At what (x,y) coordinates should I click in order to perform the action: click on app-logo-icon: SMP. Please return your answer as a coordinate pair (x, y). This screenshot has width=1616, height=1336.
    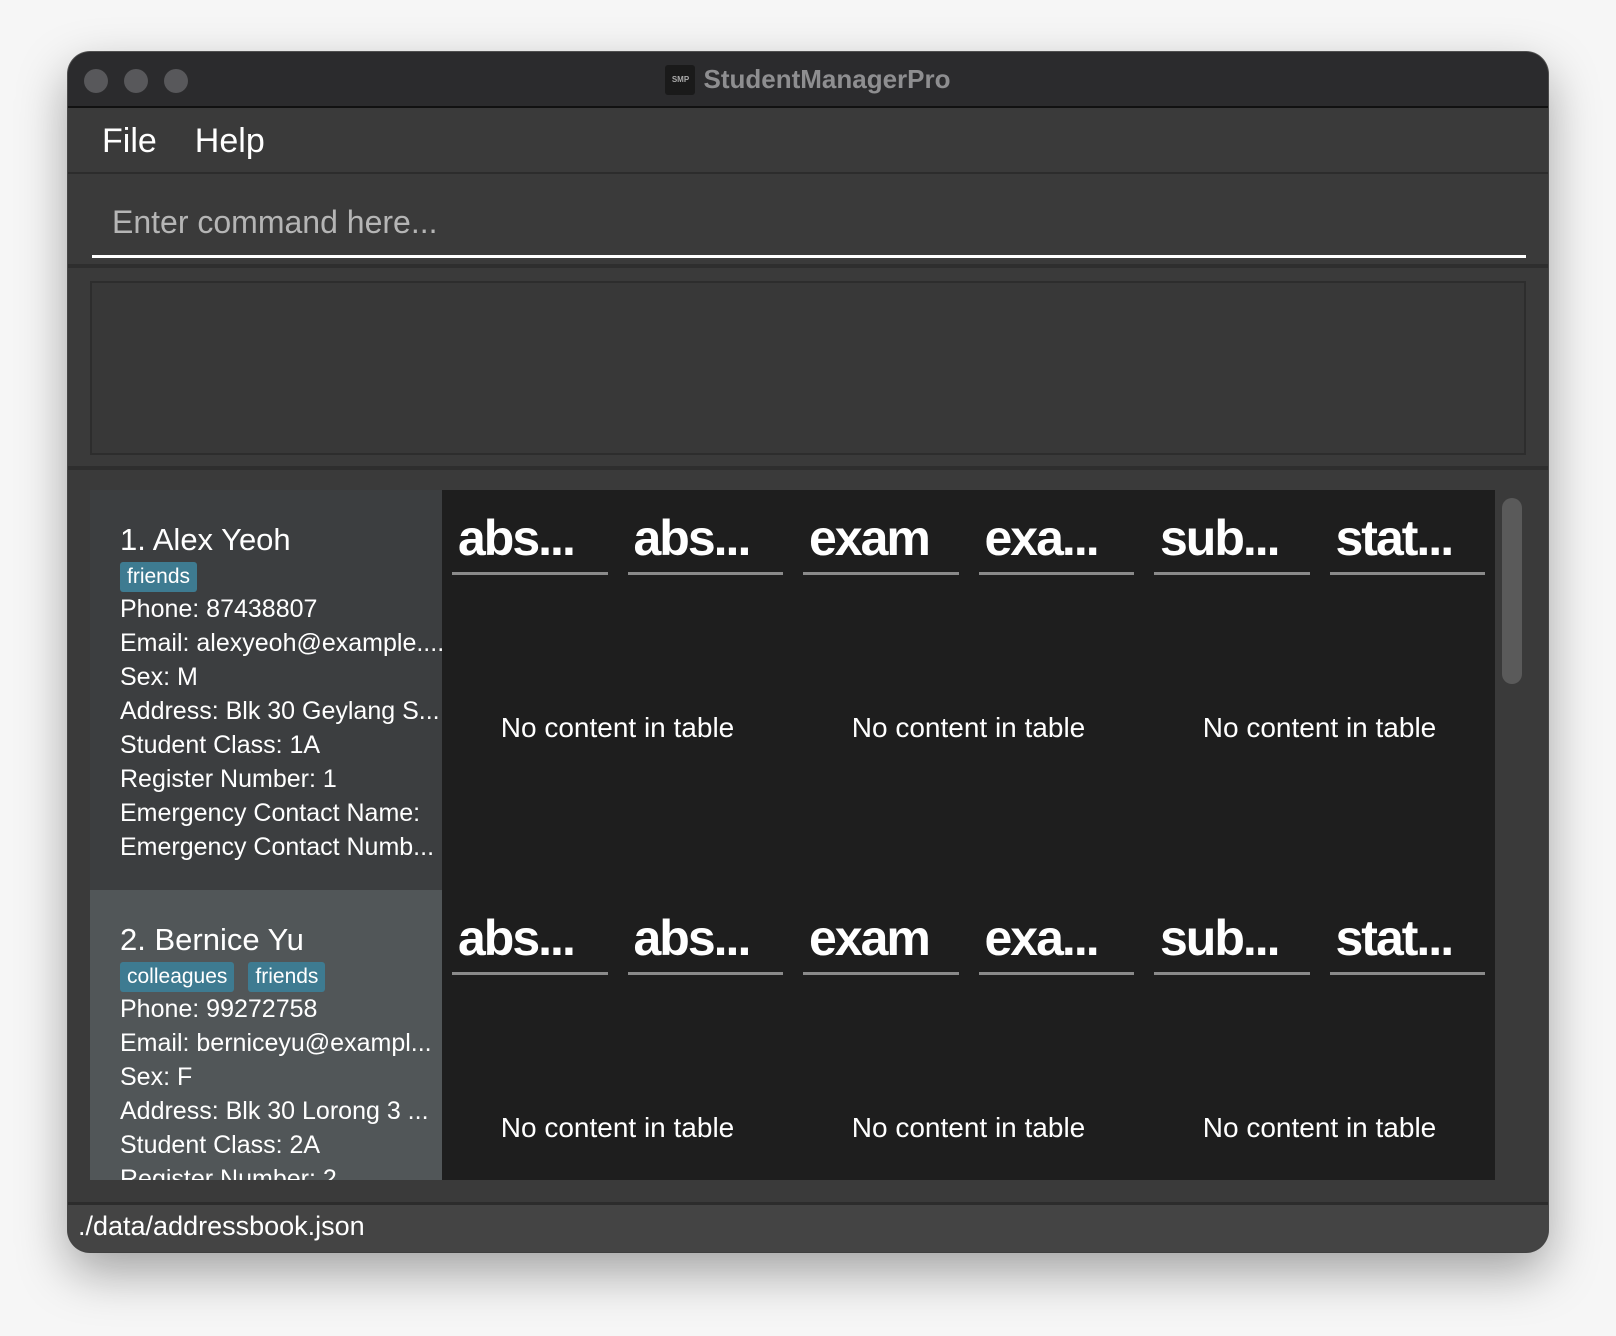
    Looking at the image, I should click on (680, 79).